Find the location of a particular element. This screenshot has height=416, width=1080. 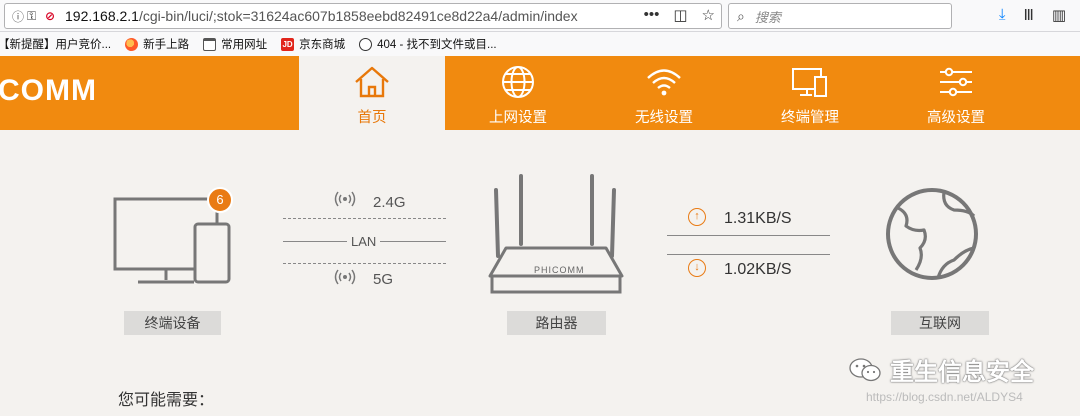

nav-tab-devices: 终端管理 is located at coordinates (810, 93).